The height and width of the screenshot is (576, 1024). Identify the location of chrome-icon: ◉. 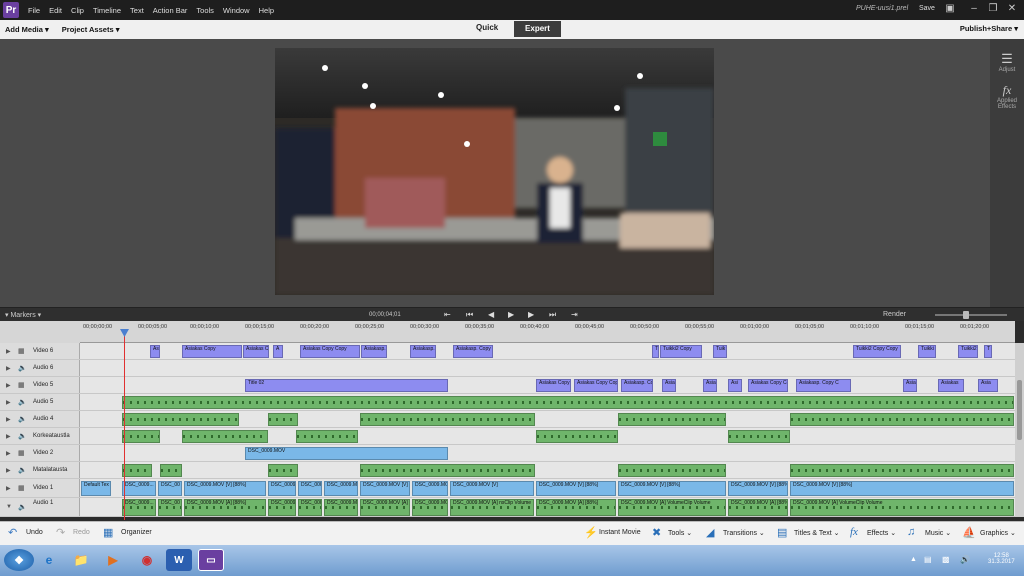
(147, 560).